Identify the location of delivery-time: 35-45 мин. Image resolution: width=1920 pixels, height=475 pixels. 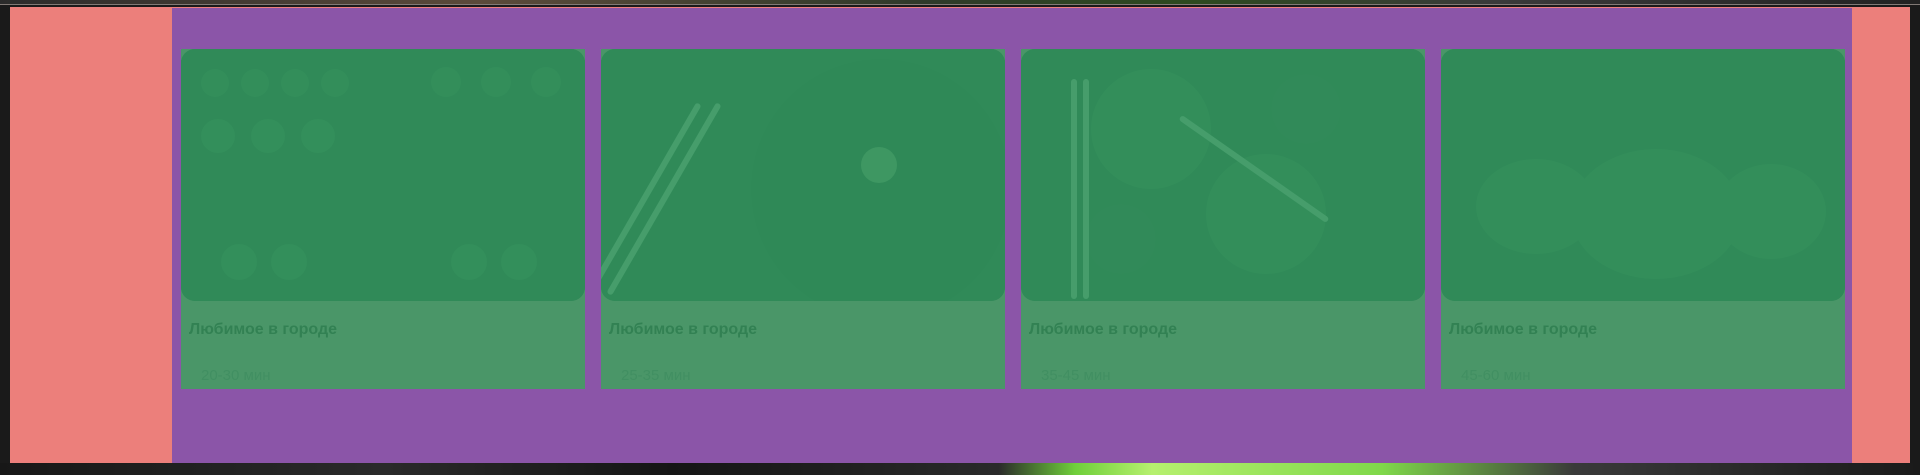
(1076, 375).